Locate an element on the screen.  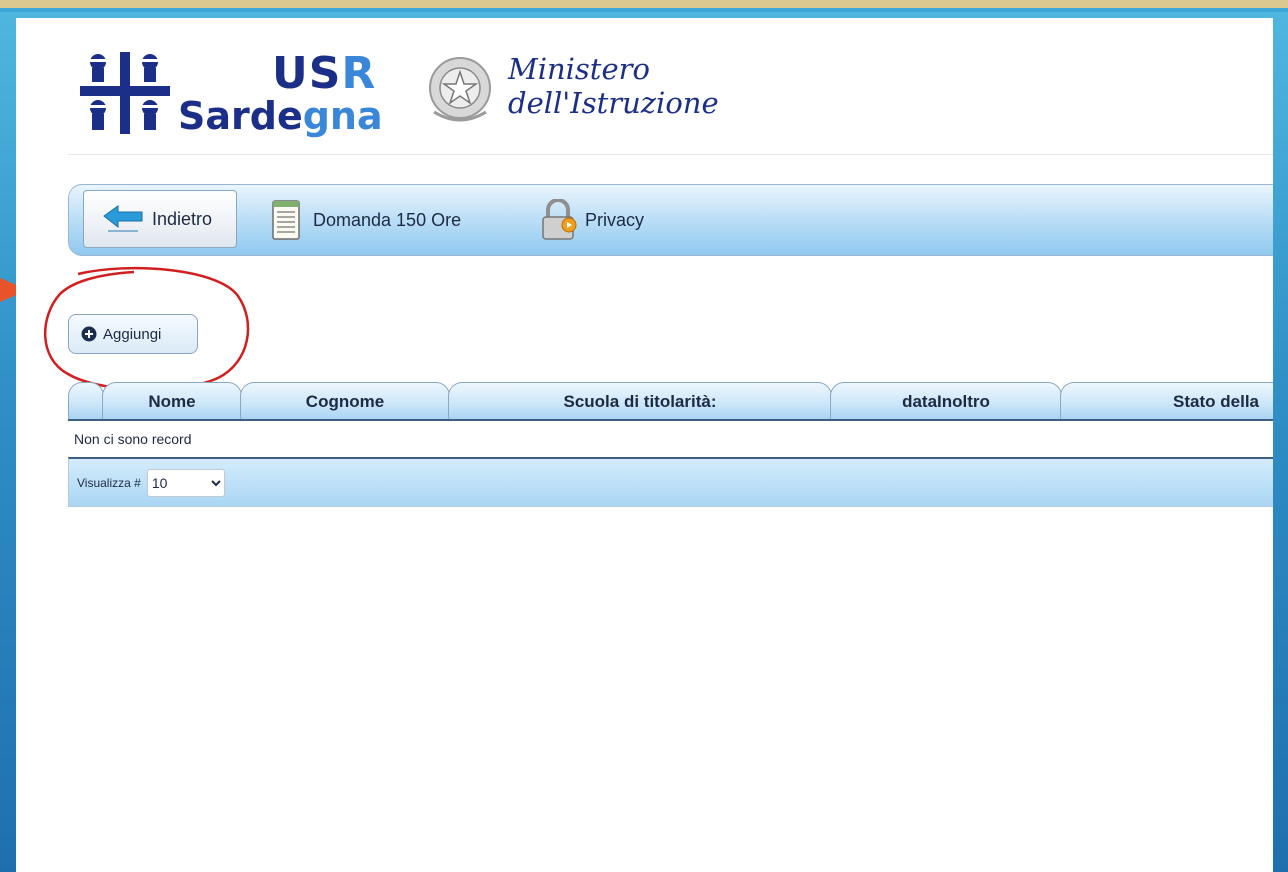
page-size-select: 10 is located at coordinates (185, 482).